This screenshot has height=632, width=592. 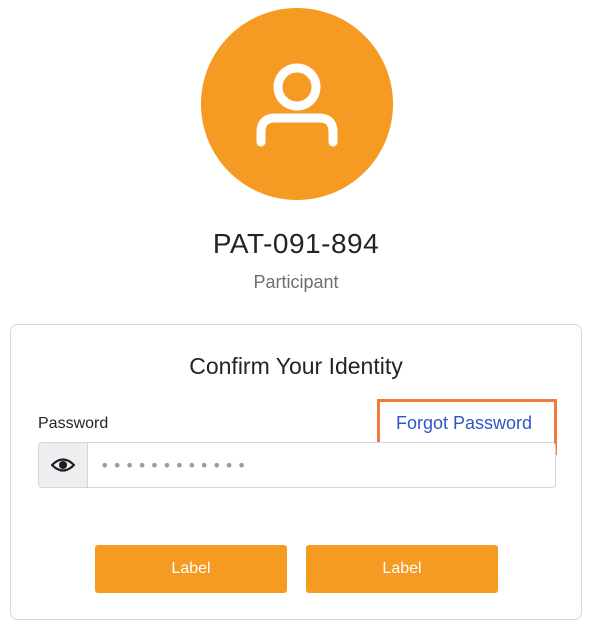 What do you see at coordinates (296, 282) in the screenshot?
I see `user-role: Participant` at bounding box center [296, 282].